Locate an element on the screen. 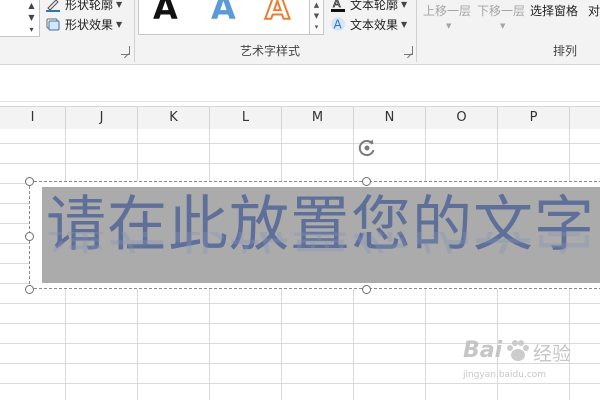 The width and height of the screenshot is (600, 400). column-header-l: L is located at coordinates (246, 118).